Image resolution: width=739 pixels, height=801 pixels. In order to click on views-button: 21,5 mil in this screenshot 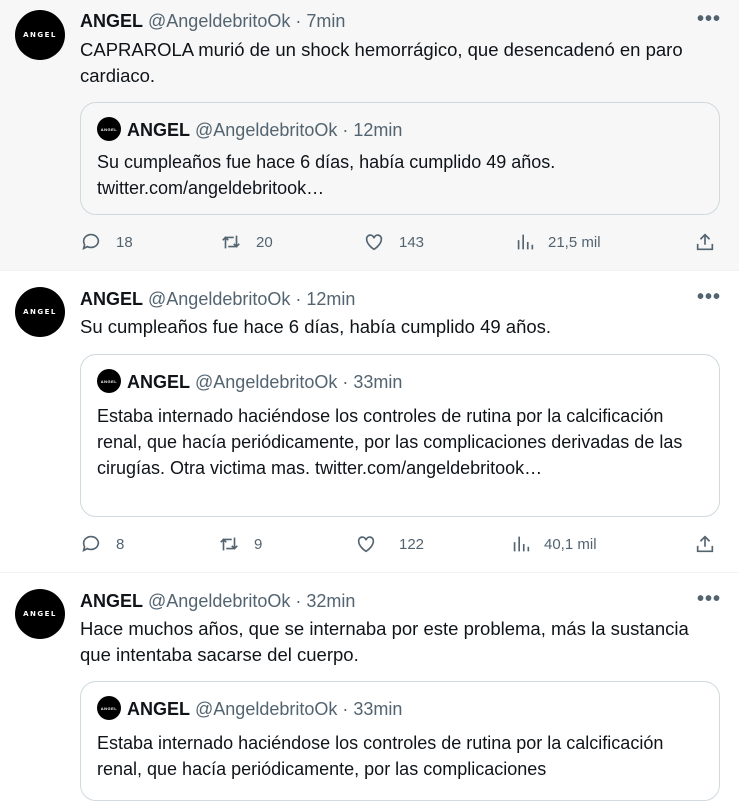, I will do `click(557, 242)`.